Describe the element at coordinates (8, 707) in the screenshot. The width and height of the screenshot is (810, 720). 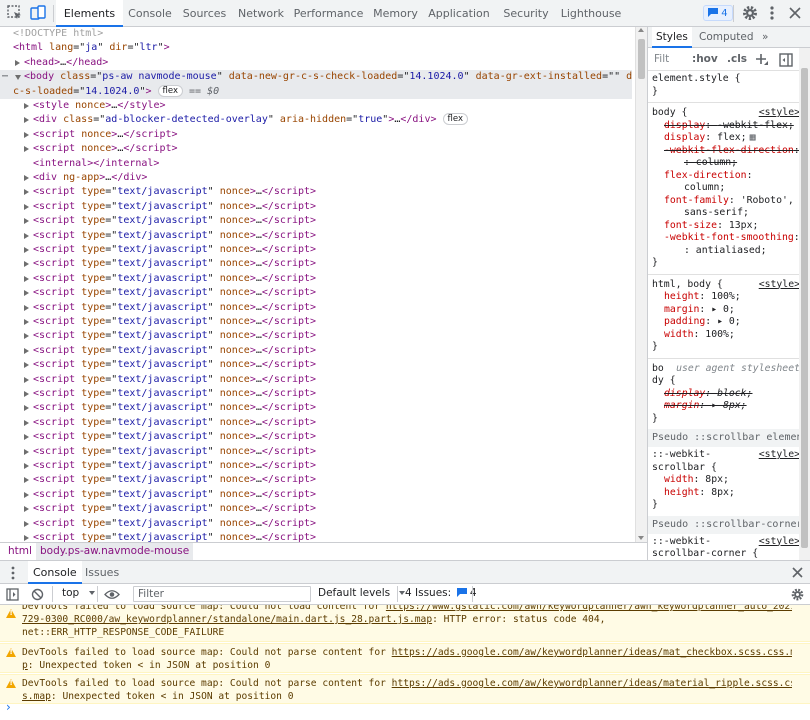
I see `console-prompt: ›` at that location.